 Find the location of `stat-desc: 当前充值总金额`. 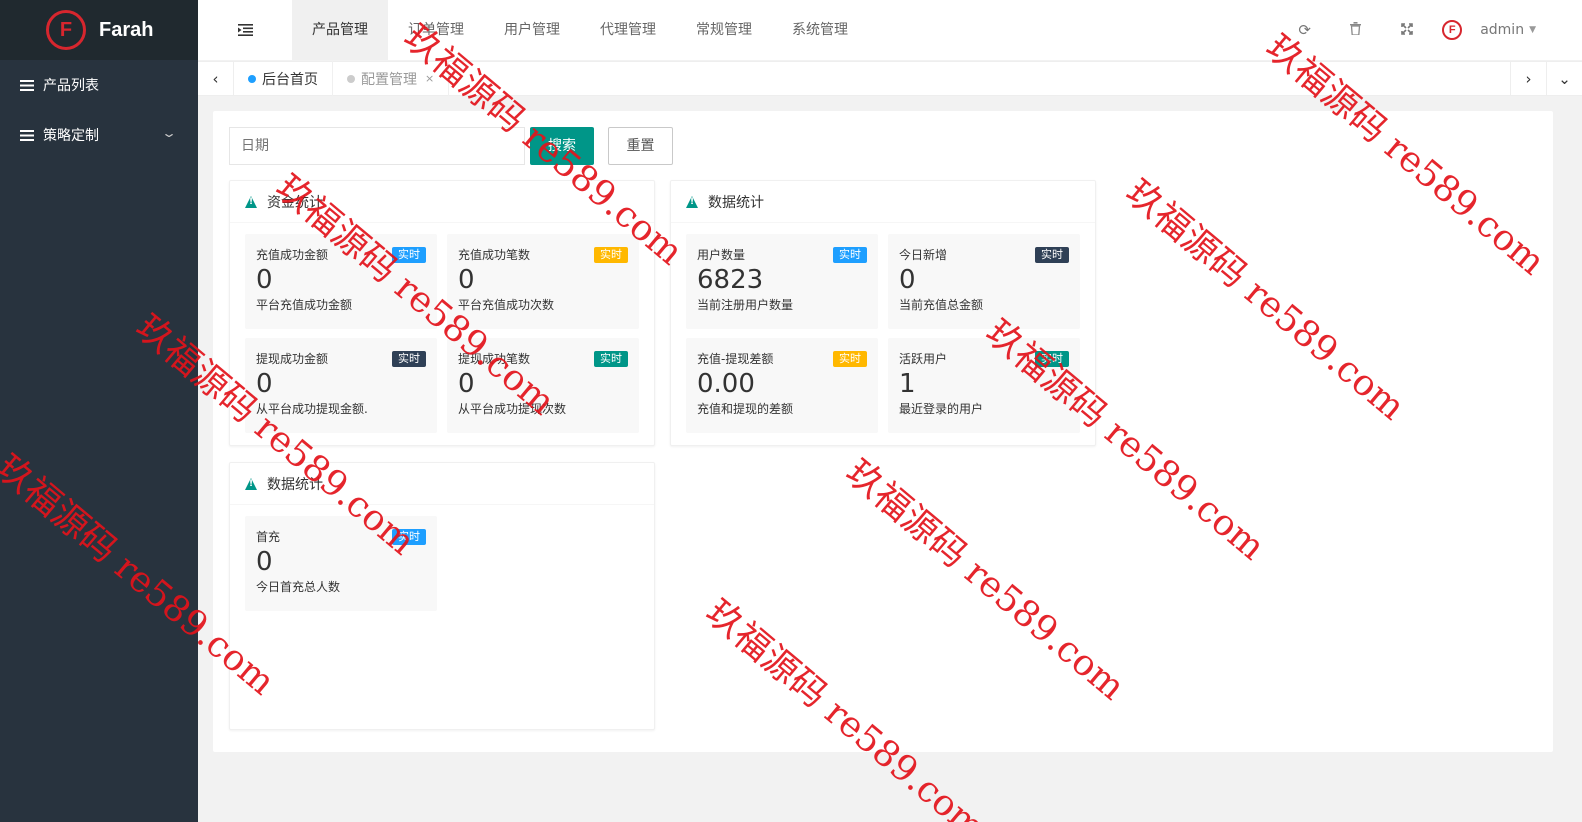

stat-desc: 当前充值总金额 is located at coordinates (941, 305).